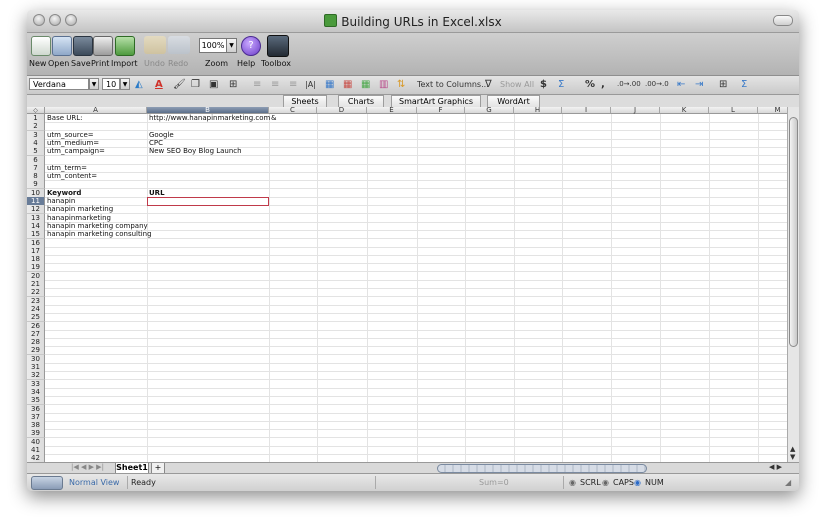 The width and height of the screenshot is (825, 520). Describe the element at coordinates (392, 110) in the screenshot. I see `column-header-e: E` at that location.